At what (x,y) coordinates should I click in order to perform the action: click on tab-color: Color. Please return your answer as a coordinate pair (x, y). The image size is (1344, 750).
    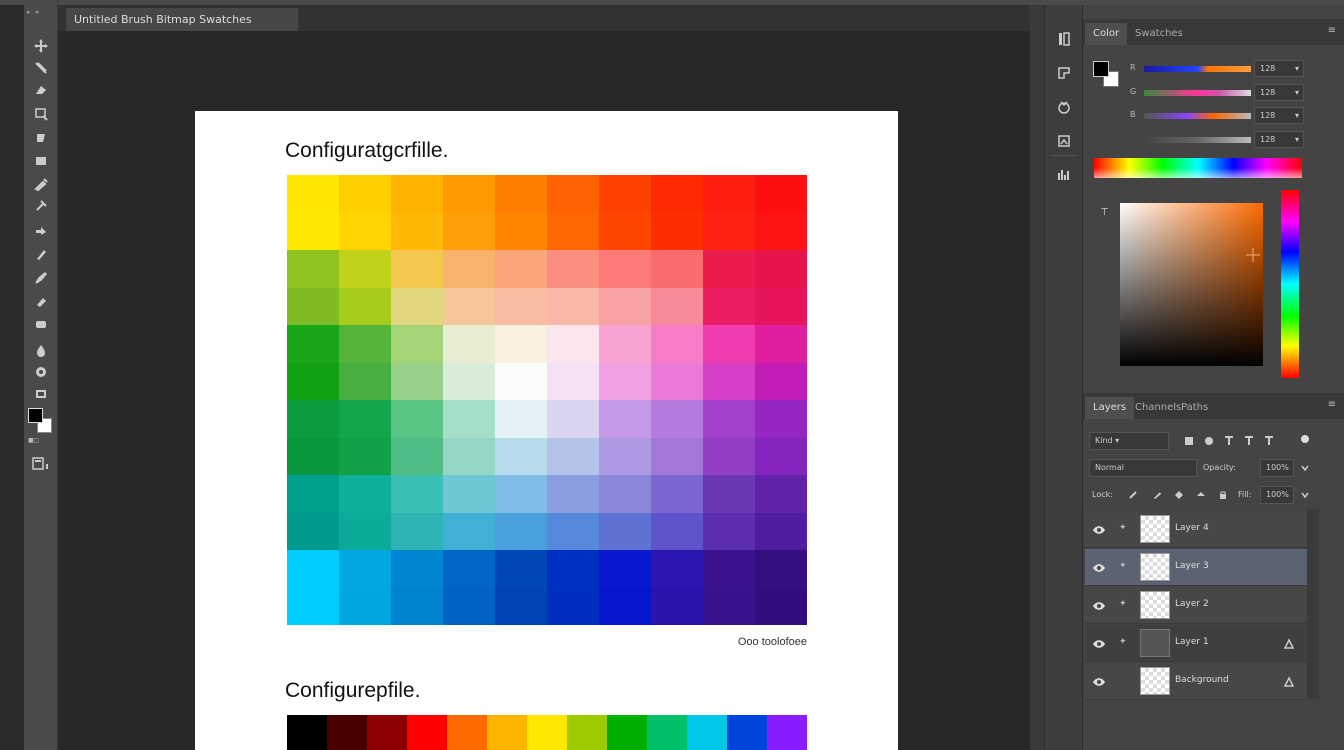
    Looking at the image, I should click on (1106, 34).